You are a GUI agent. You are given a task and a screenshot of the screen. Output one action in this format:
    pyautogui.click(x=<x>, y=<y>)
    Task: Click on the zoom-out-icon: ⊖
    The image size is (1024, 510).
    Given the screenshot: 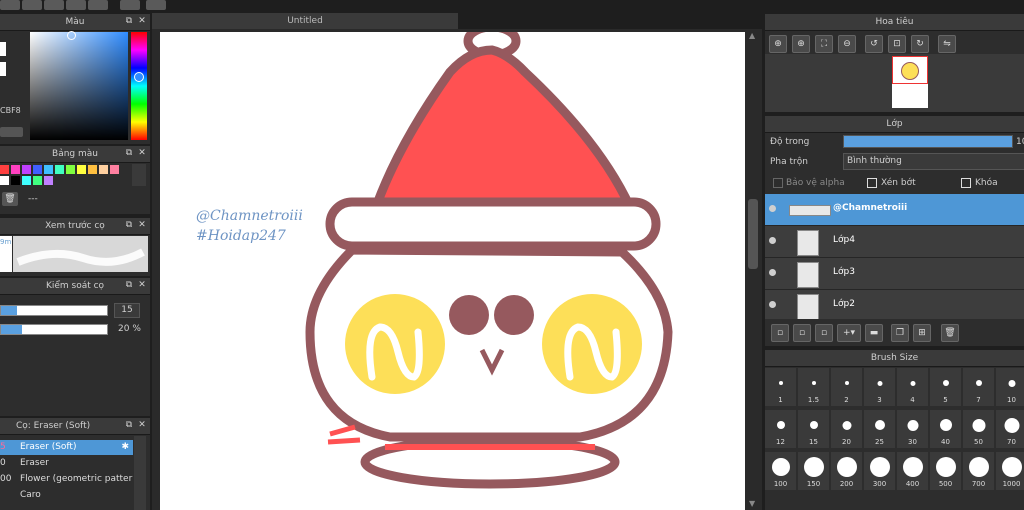 What is the action you would take?
    pyautogui.click(x=847, y=44)
    